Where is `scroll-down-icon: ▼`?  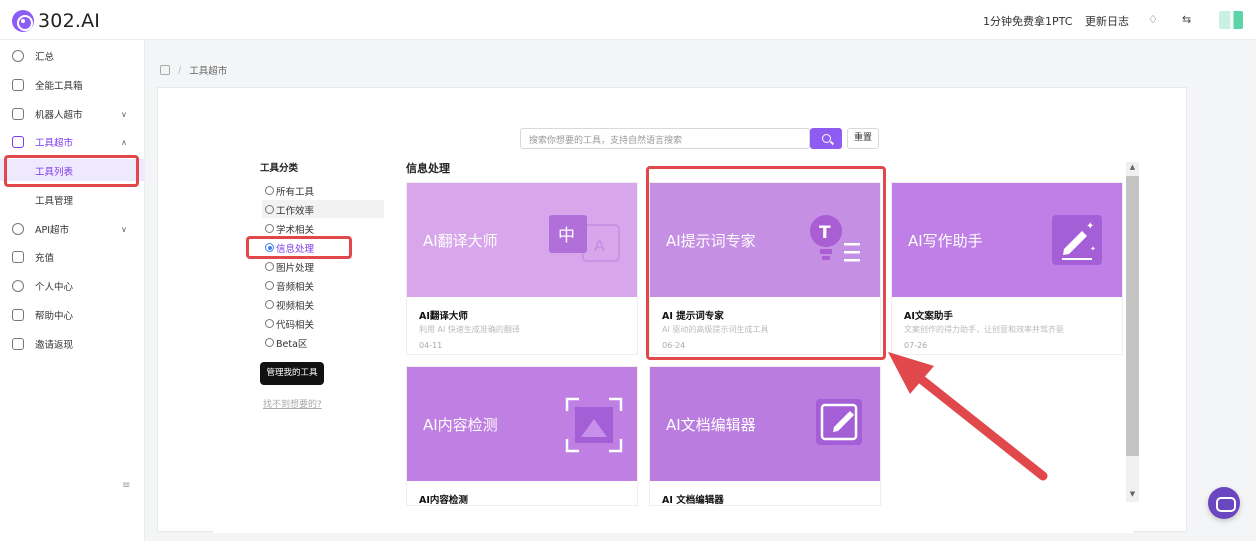 scroll-down-icon: ▼ is located at coordinates (1132, 494).